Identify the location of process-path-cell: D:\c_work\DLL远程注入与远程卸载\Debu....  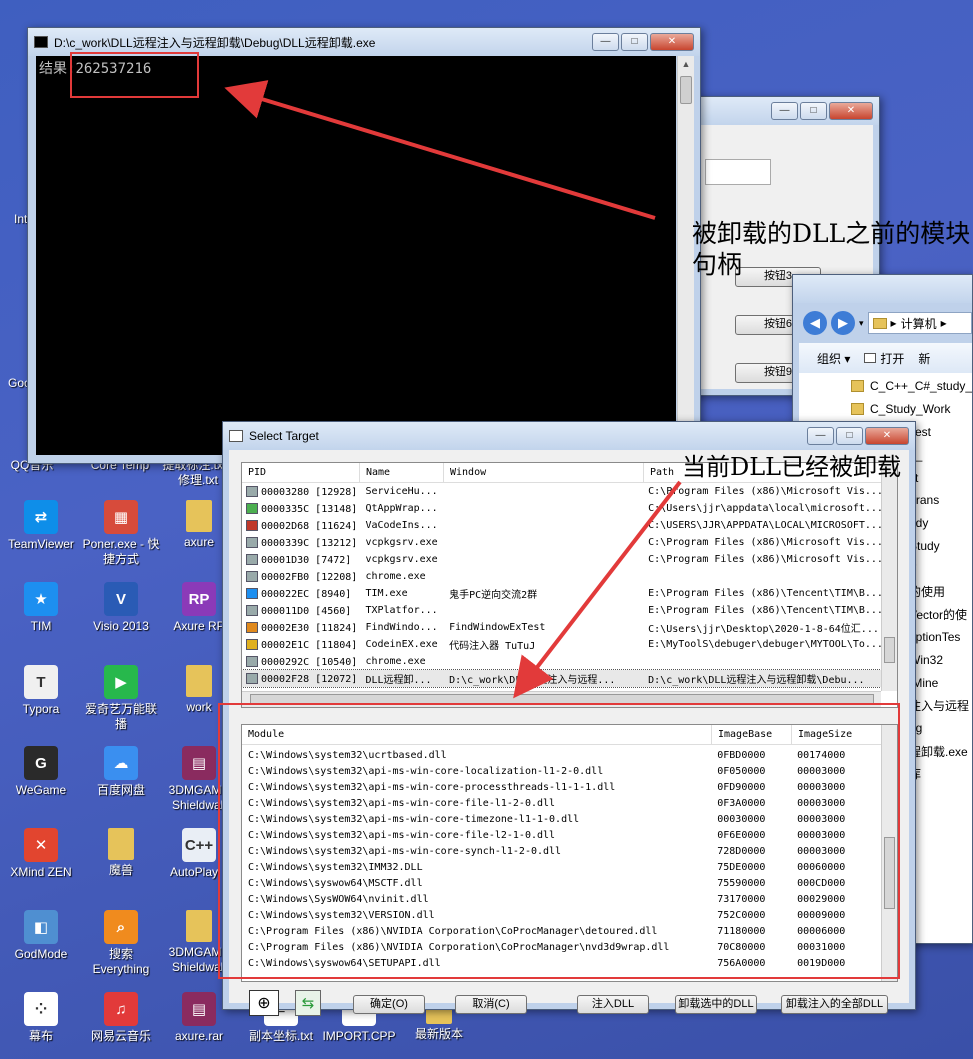
(756, 680).